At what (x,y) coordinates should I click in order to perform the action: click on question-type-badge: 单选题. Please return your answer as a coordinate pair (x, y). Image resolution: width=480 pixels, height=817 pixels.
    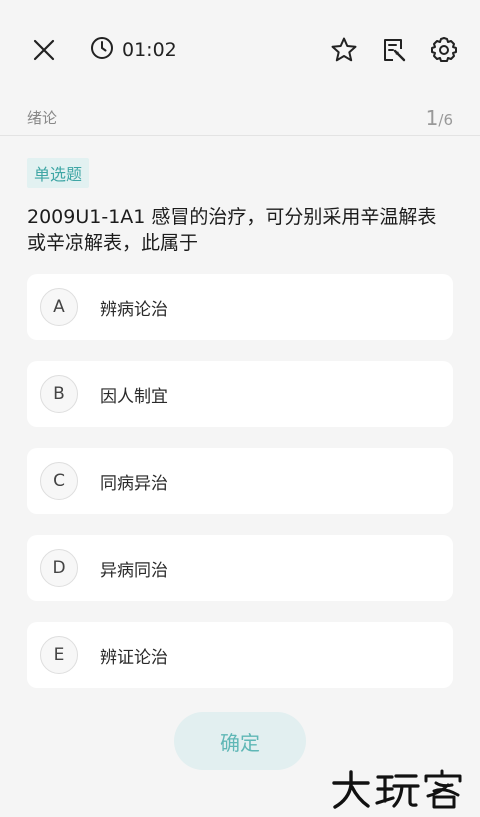
    Looking at the image, I should click on (58, 173).